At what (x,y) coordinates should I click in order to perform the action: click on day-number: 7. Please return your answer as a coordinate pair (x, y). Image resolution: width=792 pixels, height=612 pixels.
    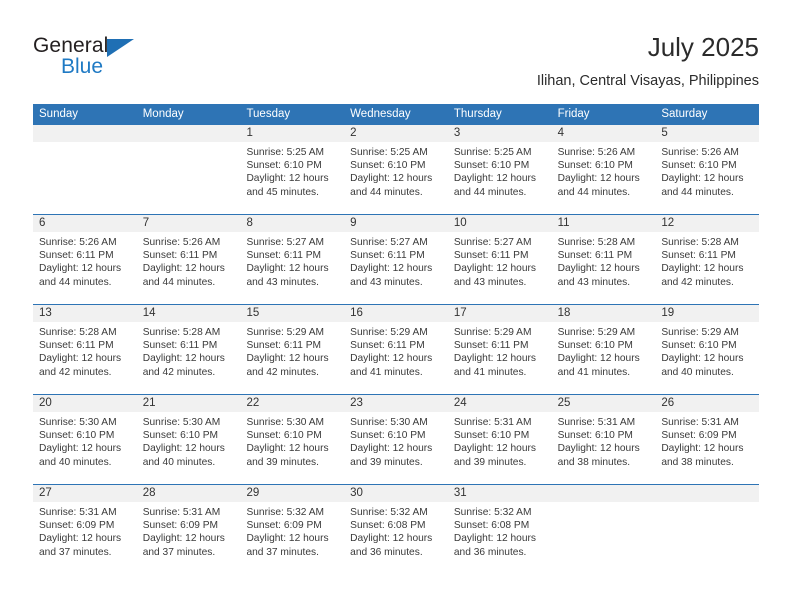
    Looking at the image, I should click on (188, 223).